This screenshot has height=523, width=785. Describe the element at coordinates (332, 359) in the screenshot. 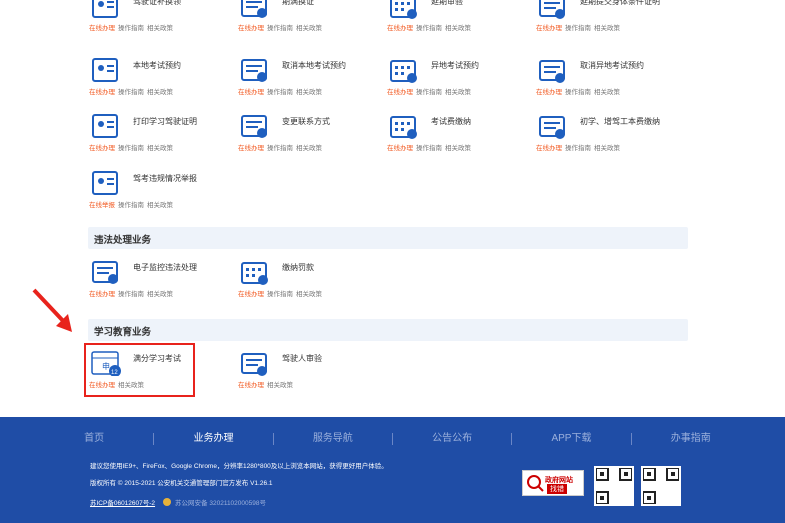

I see `service-name: 驾驶人审验` at that location.